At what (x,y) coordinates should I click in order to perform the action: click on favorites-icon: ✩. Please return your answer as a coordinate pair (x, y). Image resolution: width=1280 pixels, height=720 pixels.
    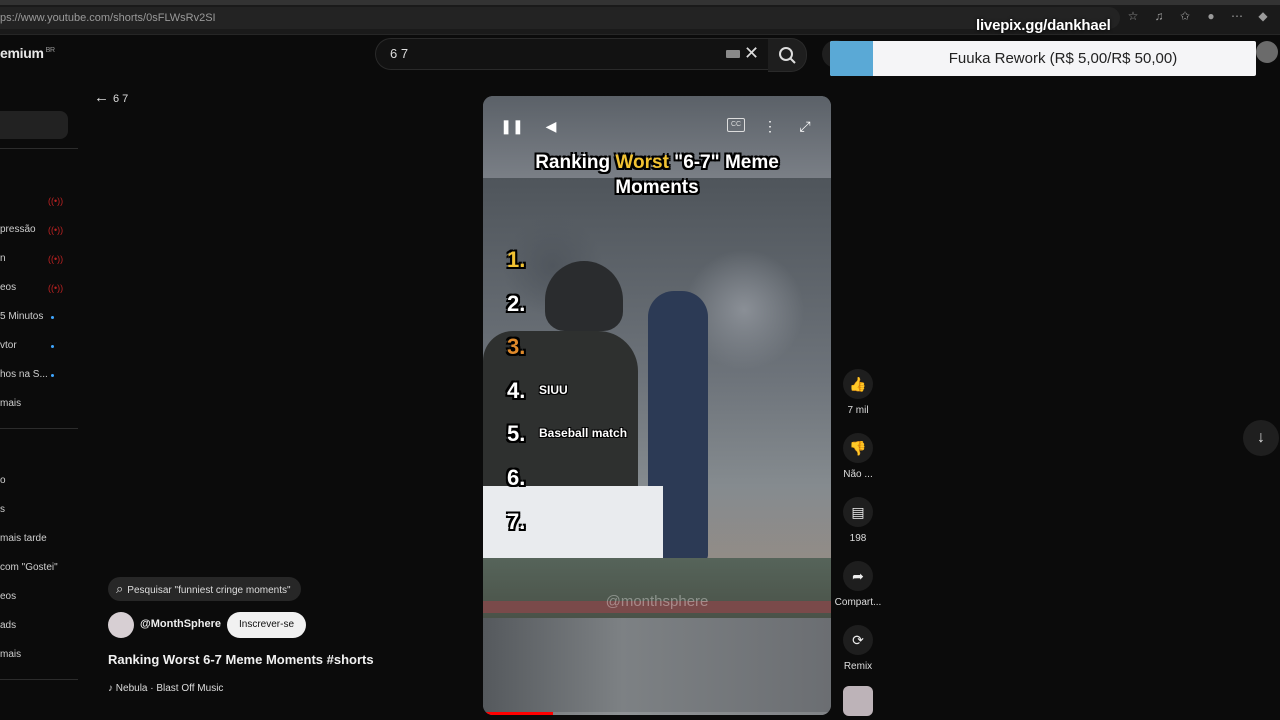
    Looking at the image, I should click on (1185, 16).